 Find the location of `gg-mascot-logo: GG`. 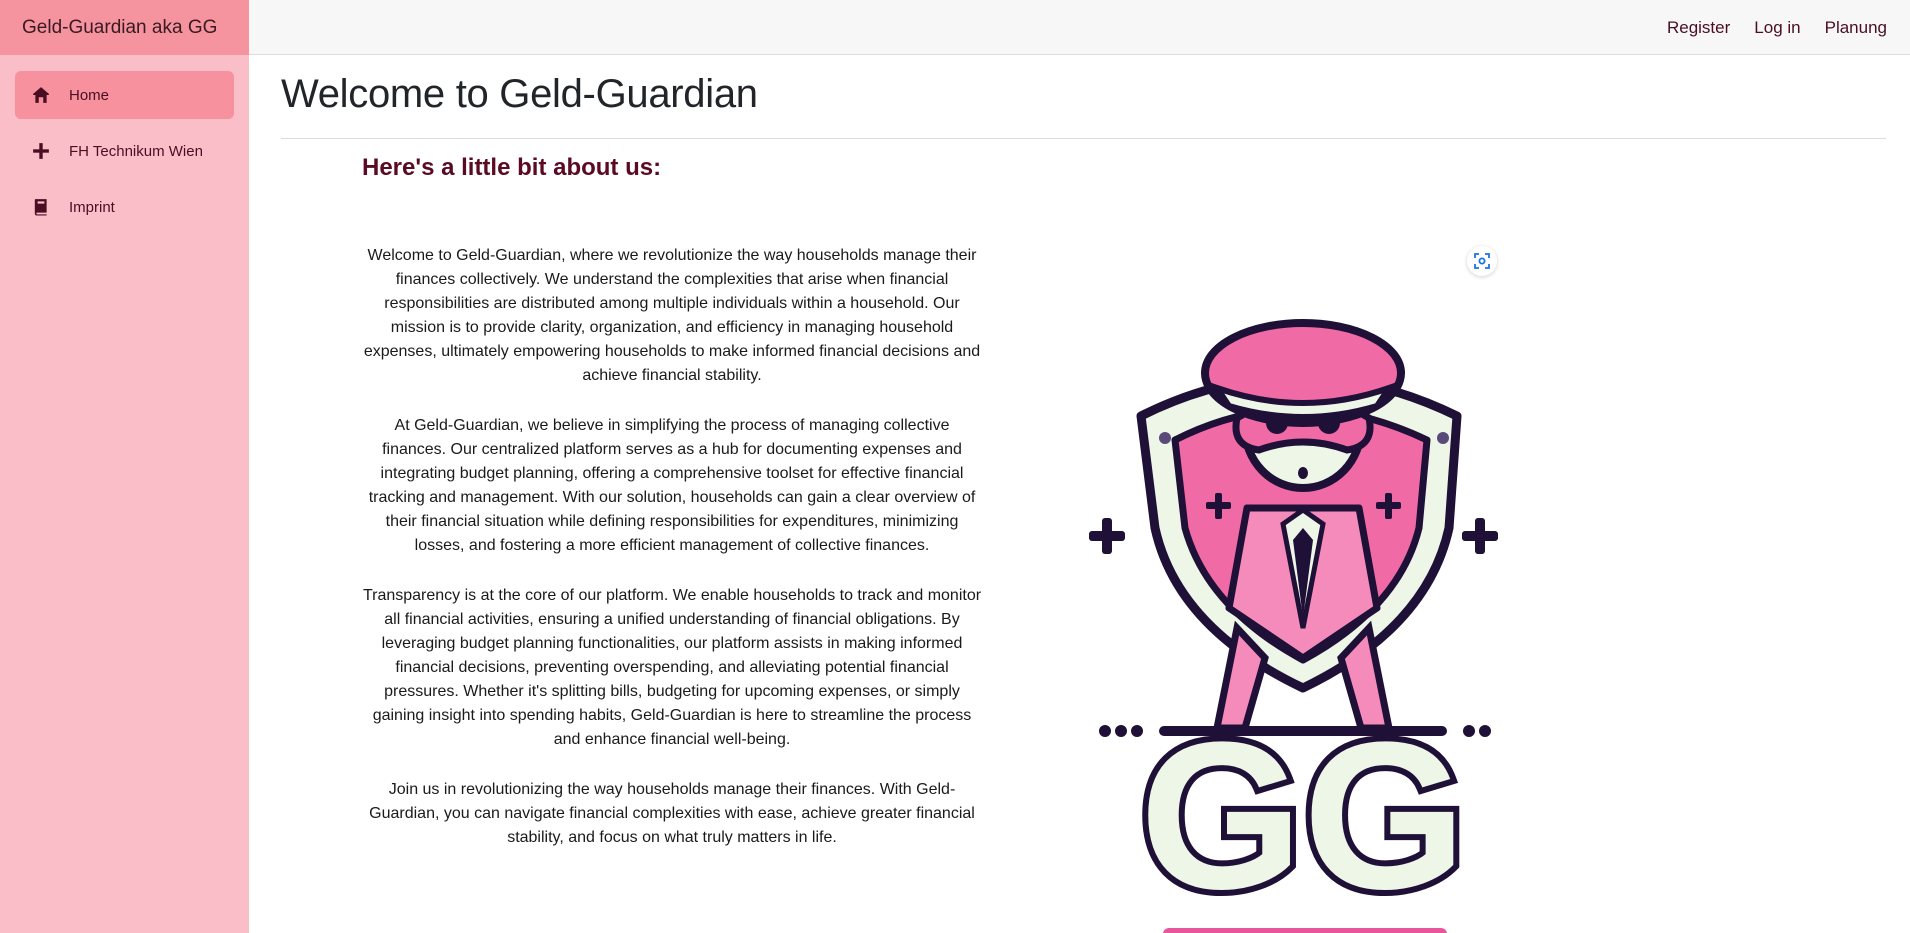

gg-mascot-logo: GG is located at coordinates (1293, 626).